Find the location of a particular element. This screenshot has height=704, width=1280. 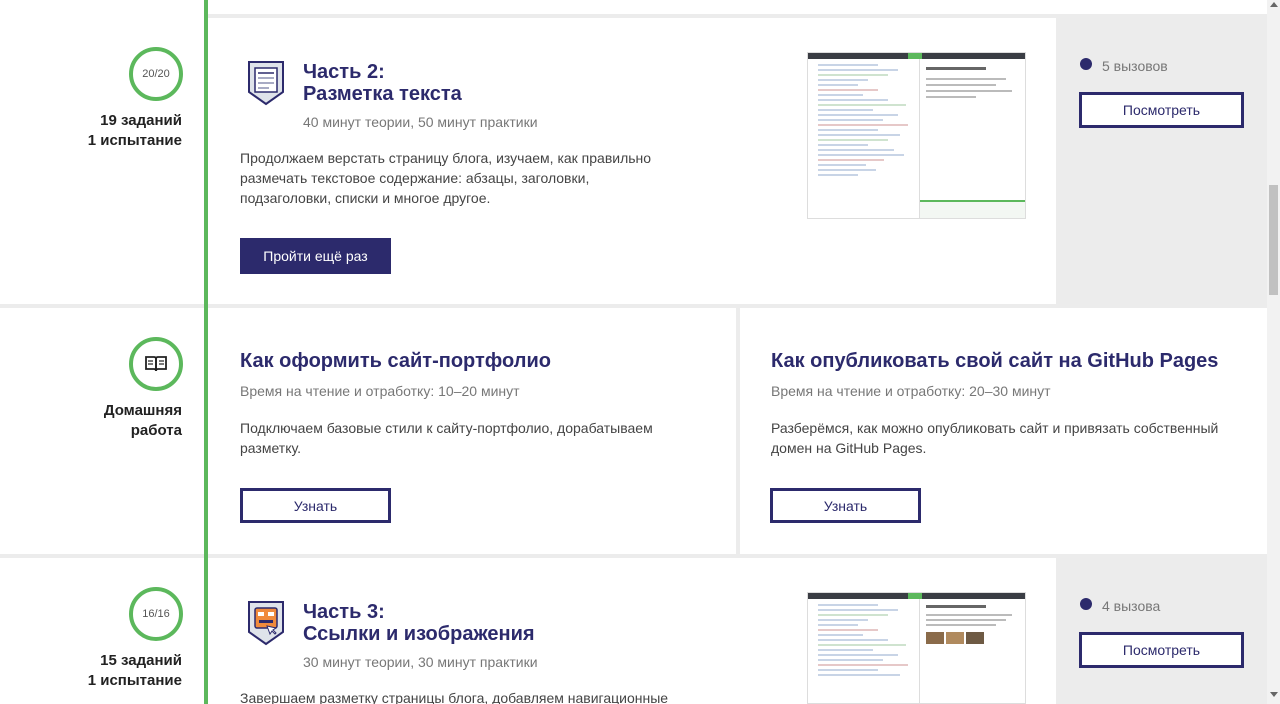

tasks-count: 15 заданий is located at coordinates (141, 660).